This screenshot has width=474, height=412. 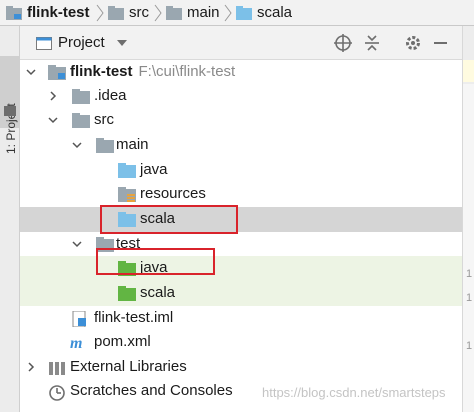 I want to click on panel-title: Project, so click(x=81, y=42).